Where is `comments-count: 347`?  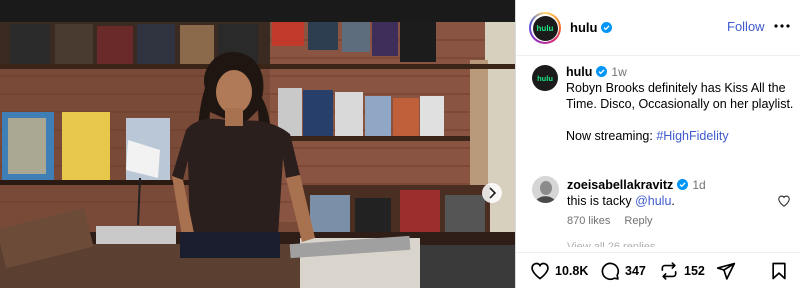 comments-count: 347 is located at coordinates (635, 271).